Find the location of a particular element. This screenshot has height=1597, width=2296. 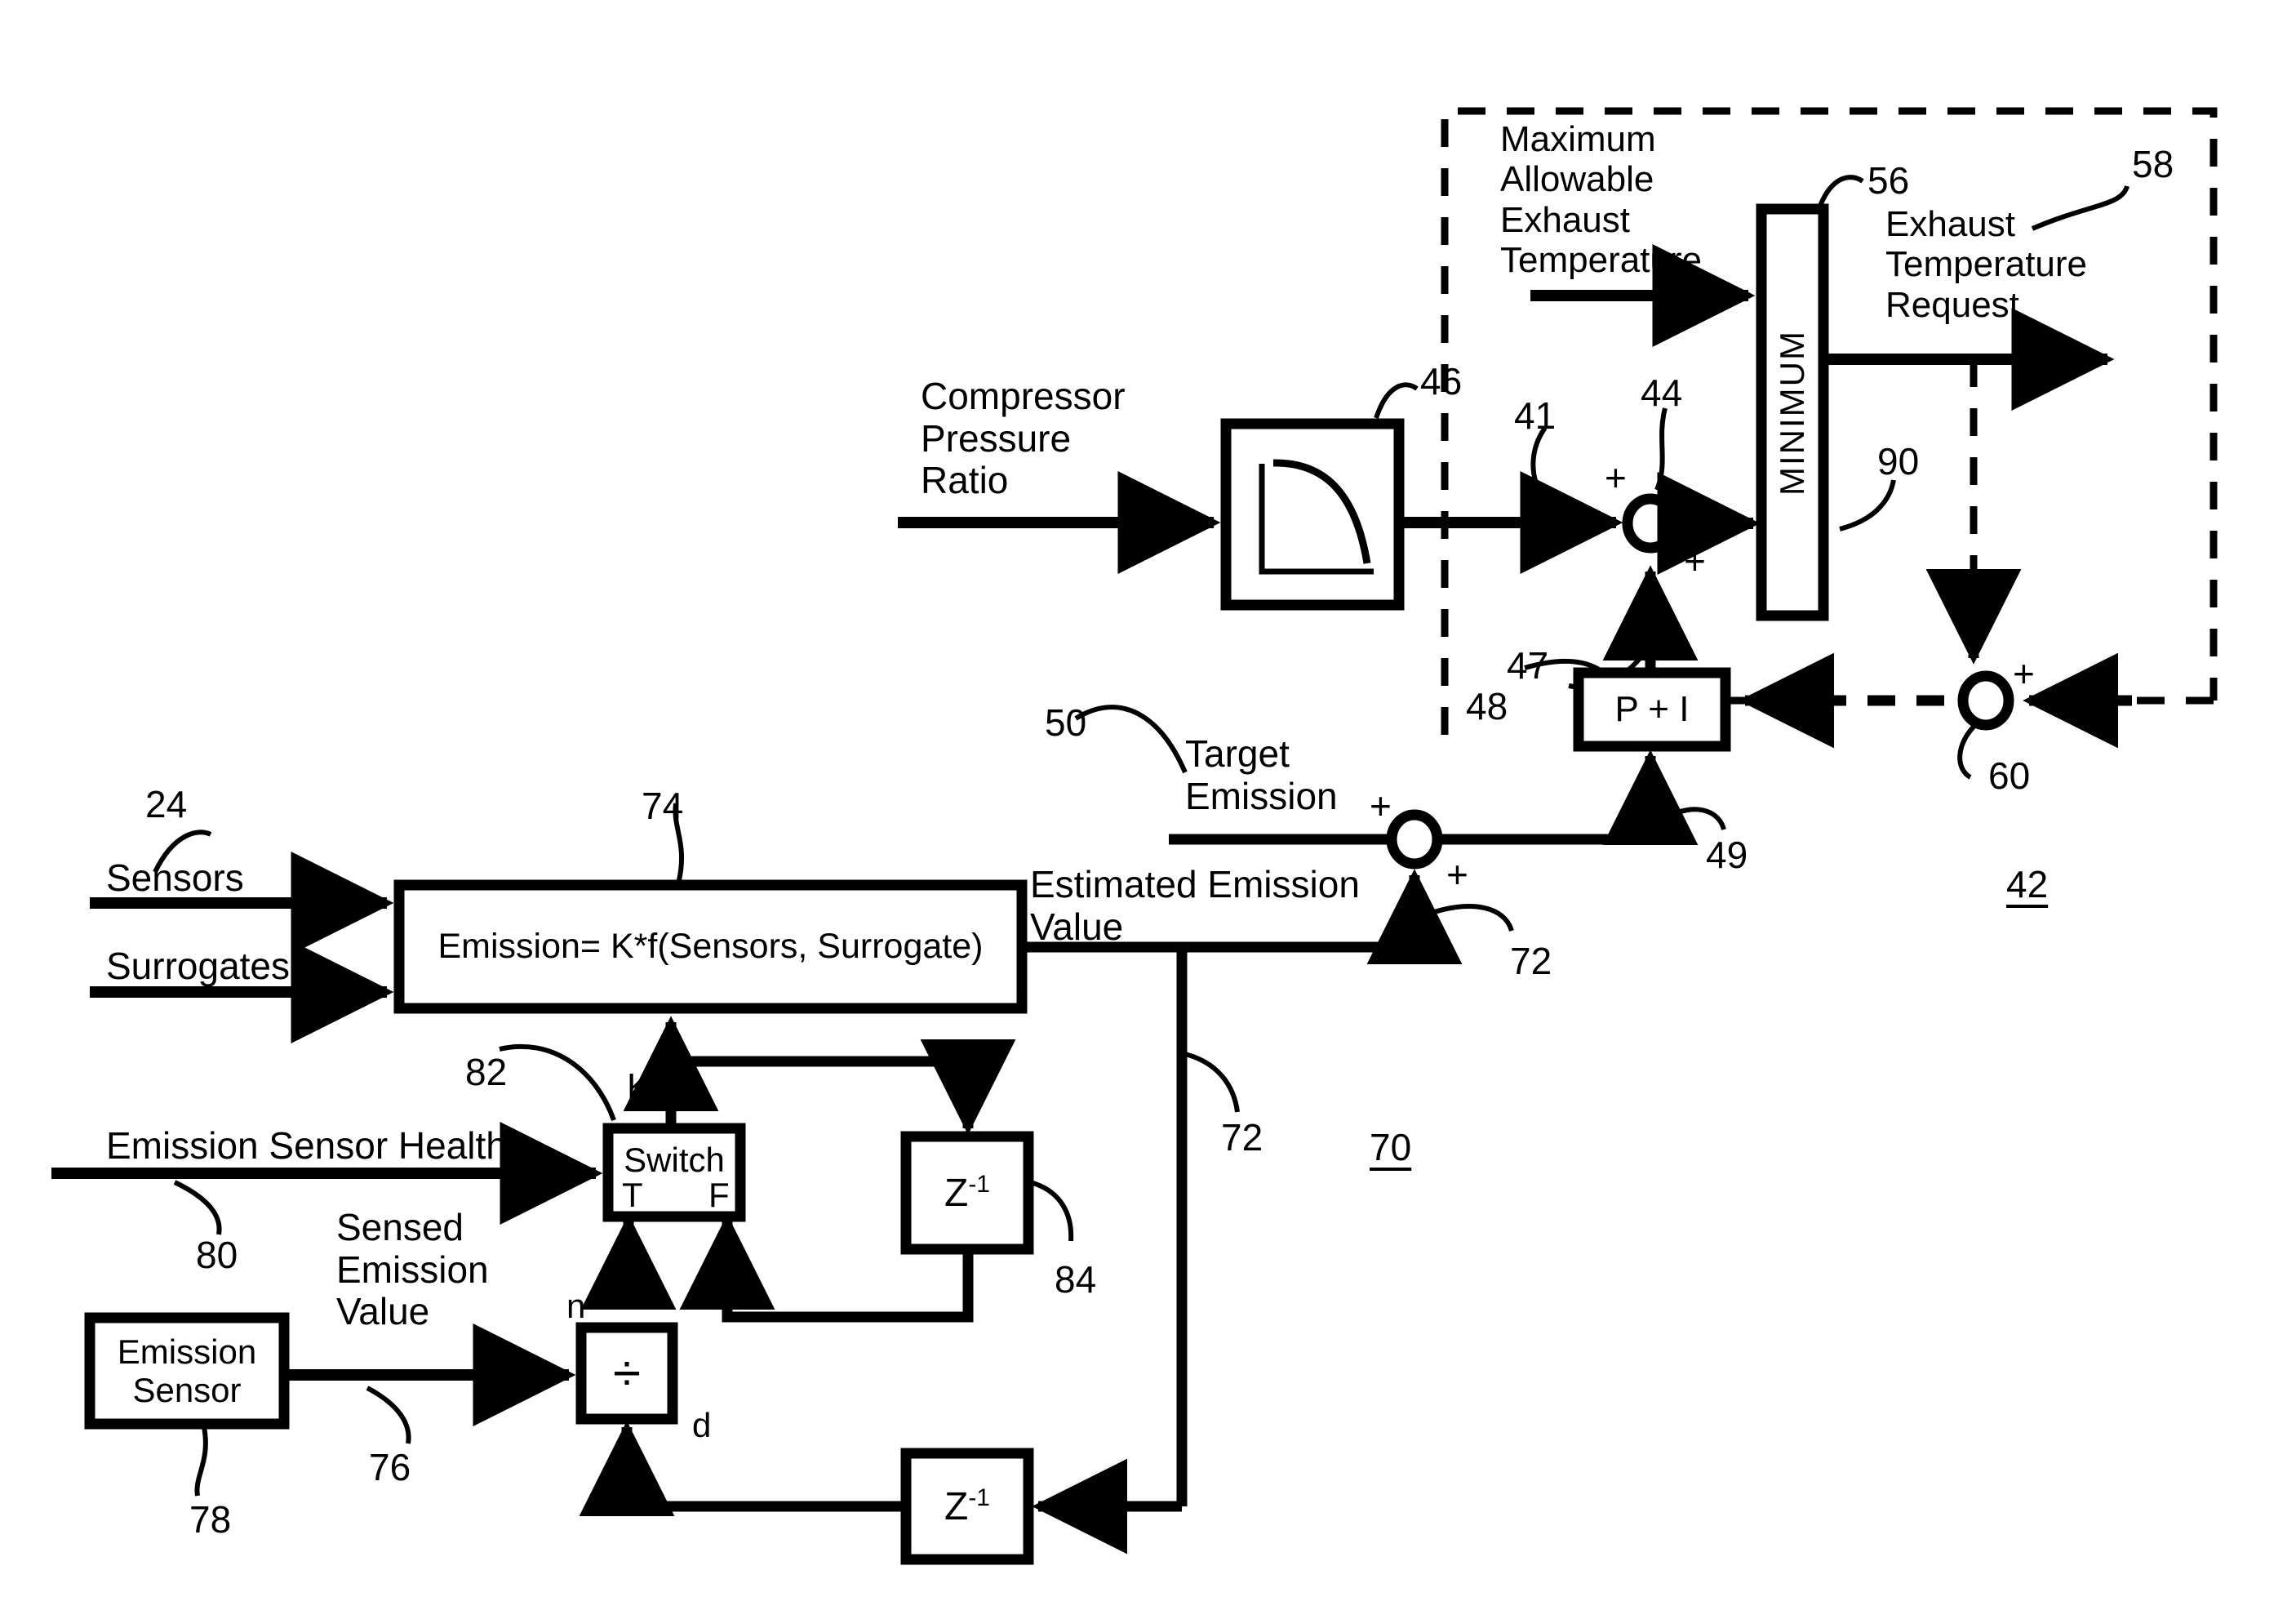

summing-junction-50-circle is located at coordinates (1414, 840).